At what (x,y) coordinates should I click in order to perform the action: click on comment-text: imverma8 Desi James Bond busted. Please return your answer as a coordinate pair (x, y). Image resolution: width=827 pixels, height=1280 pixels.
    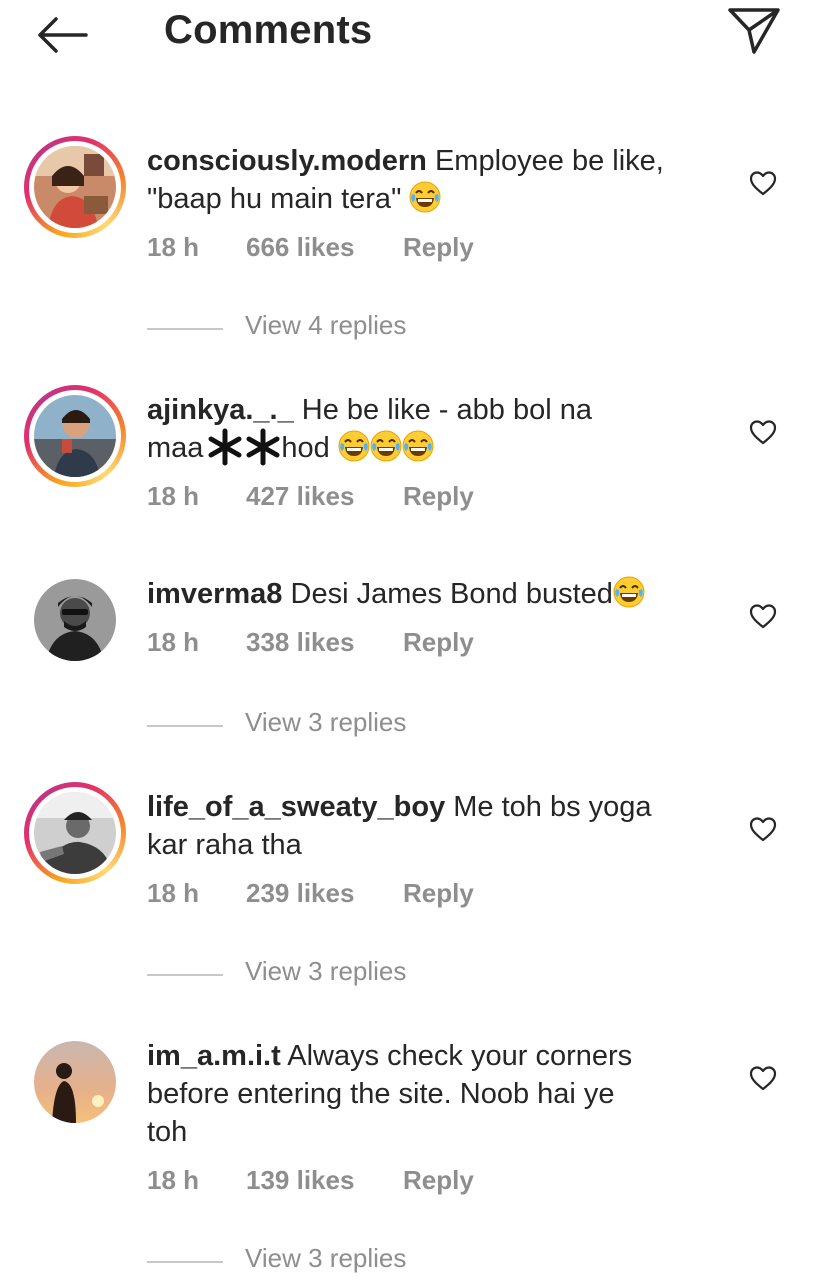
    Looking at the image, I should click on (427, 594).